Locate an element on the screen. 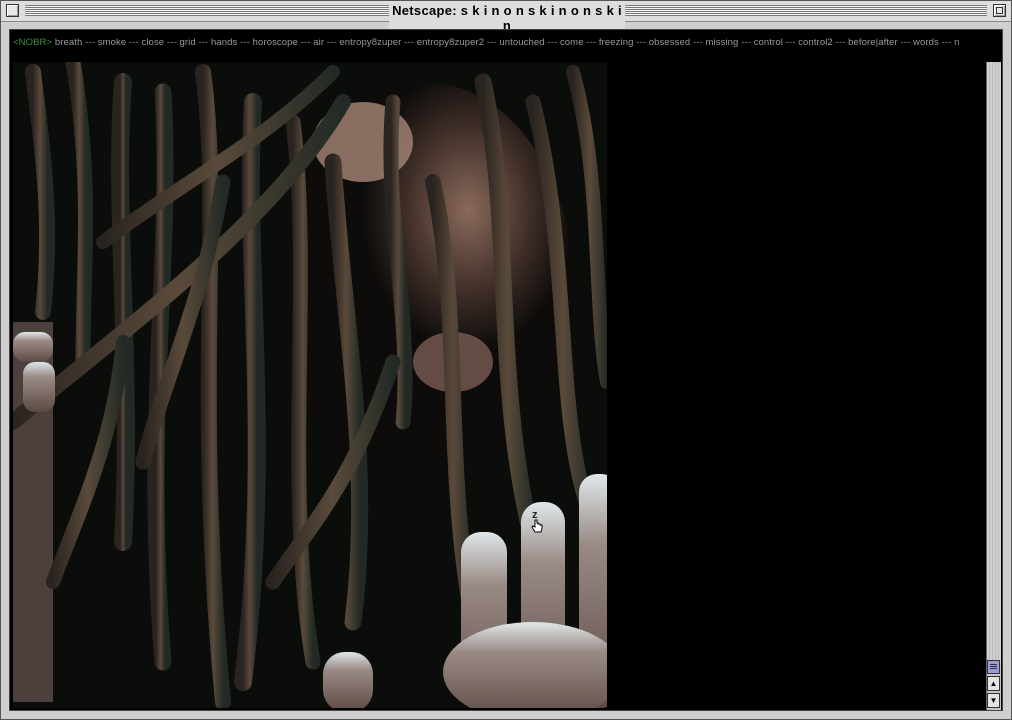 This screenshot has height=720, width=1012. nav-link-control2: control2 is located at coordinates (815, 42).